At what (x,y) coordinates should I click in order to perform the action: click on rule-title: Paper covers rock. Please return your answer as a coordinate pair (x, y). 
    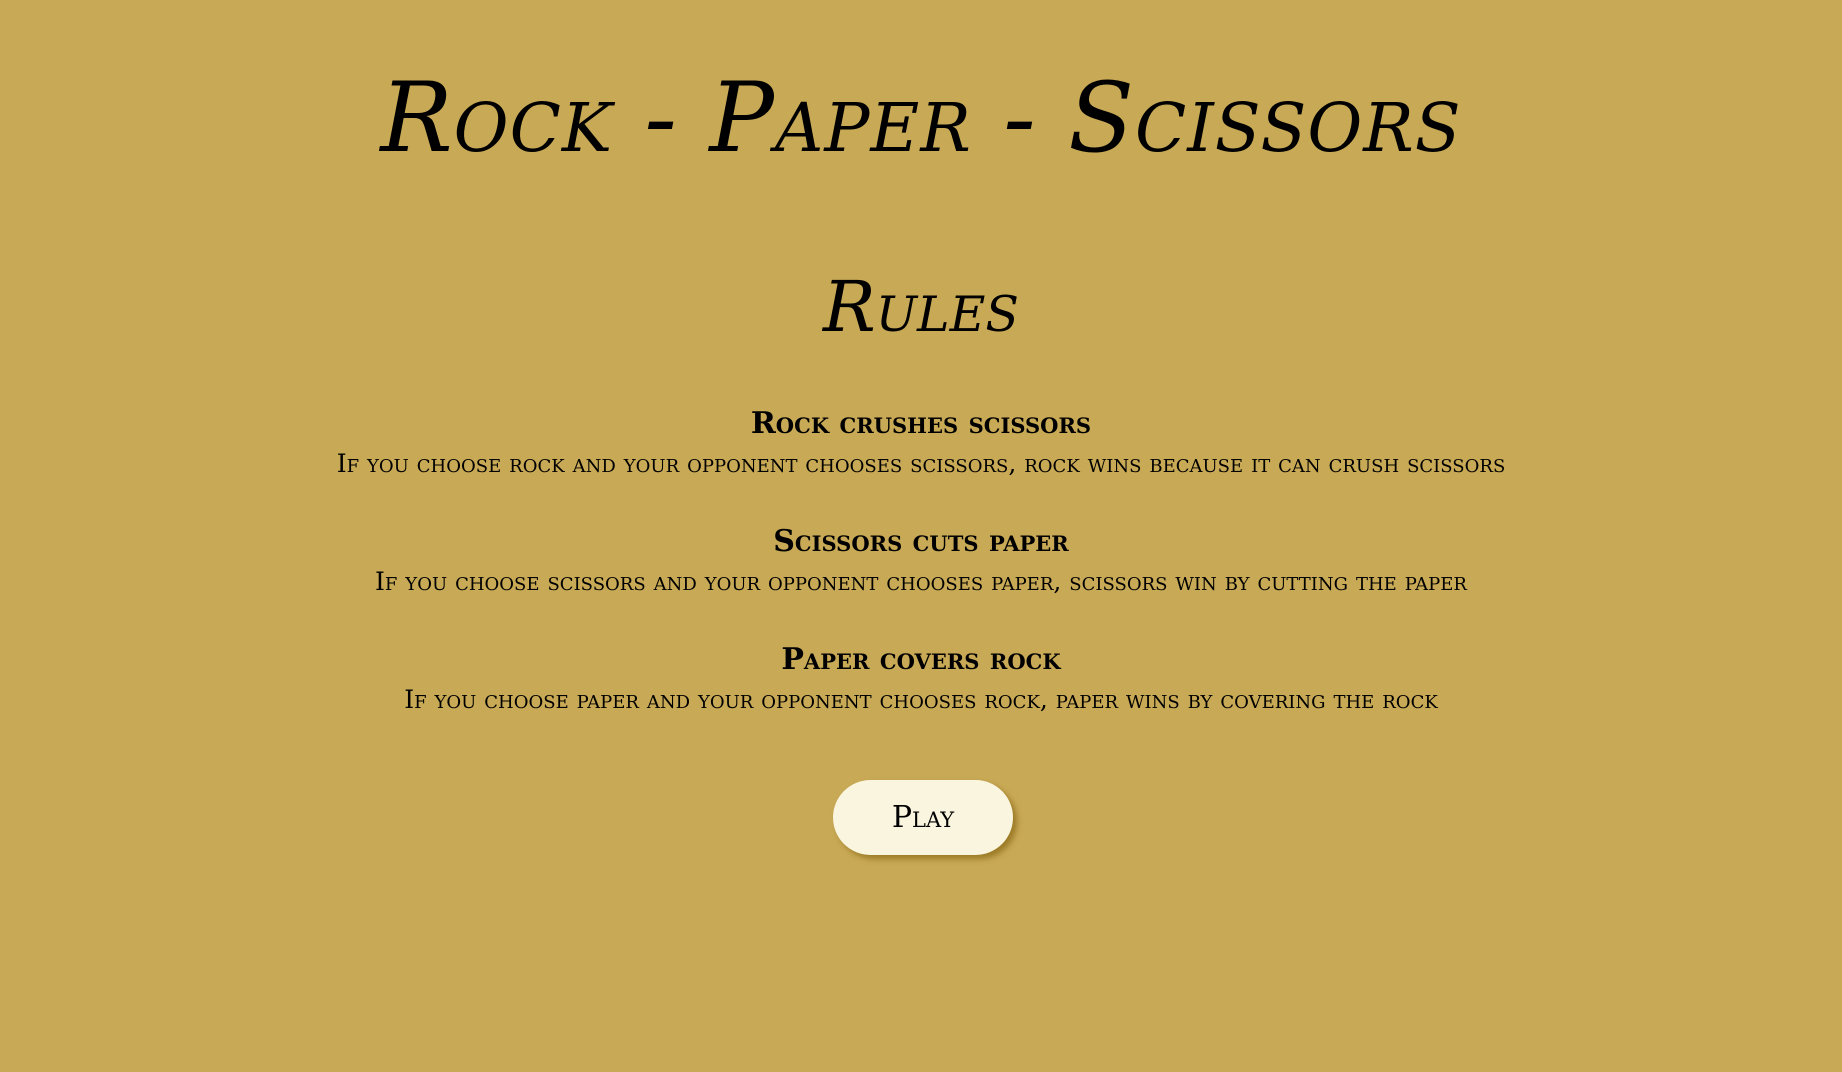
    Looking at the image, I should click on (921, 659).